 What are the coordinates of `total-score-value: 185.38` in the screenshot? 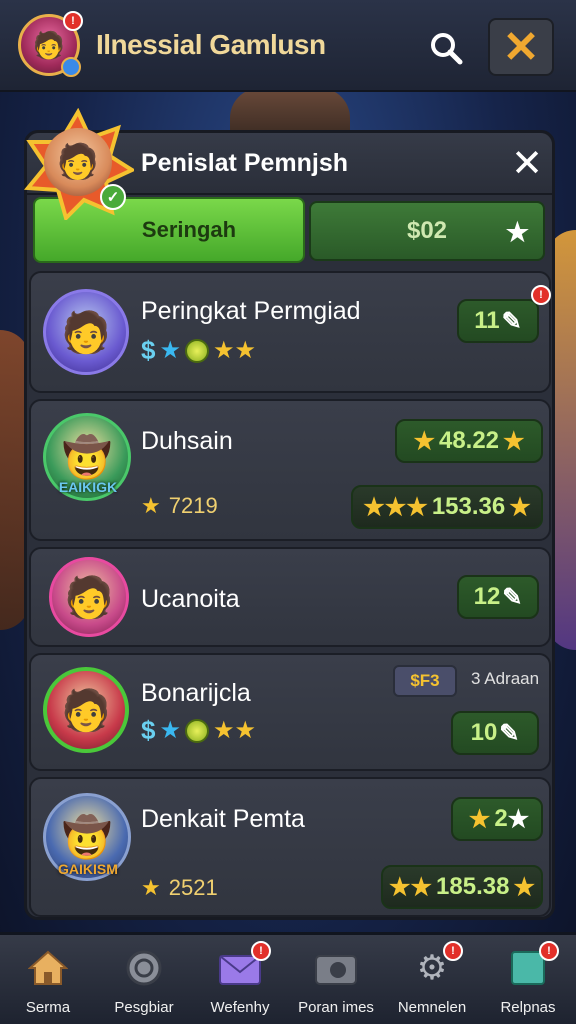 It's located at (473, 886).